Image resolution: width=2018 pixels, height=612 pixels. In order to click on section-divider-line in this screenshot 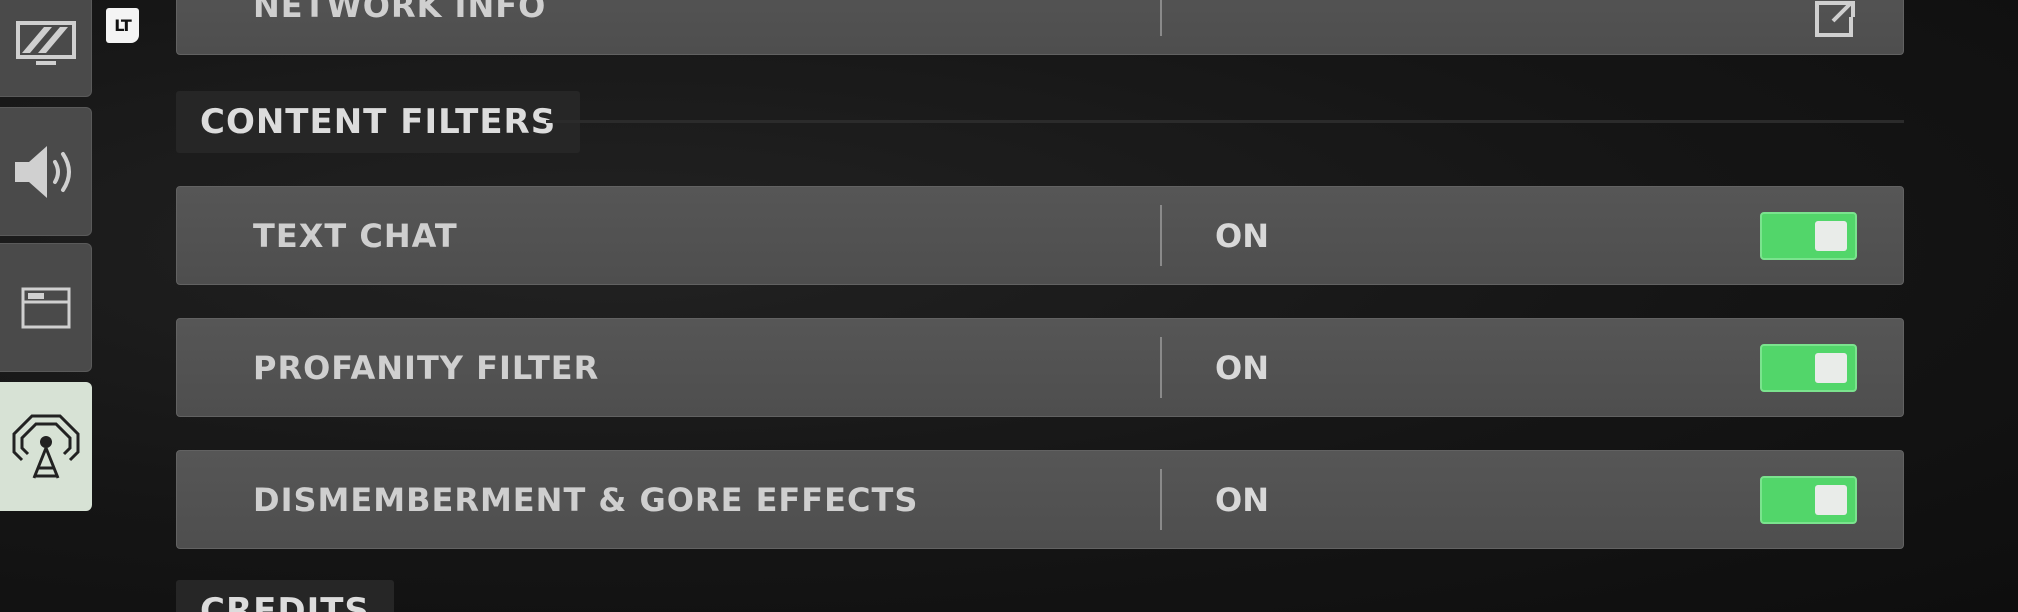, I will do `click(1225, 121)`.